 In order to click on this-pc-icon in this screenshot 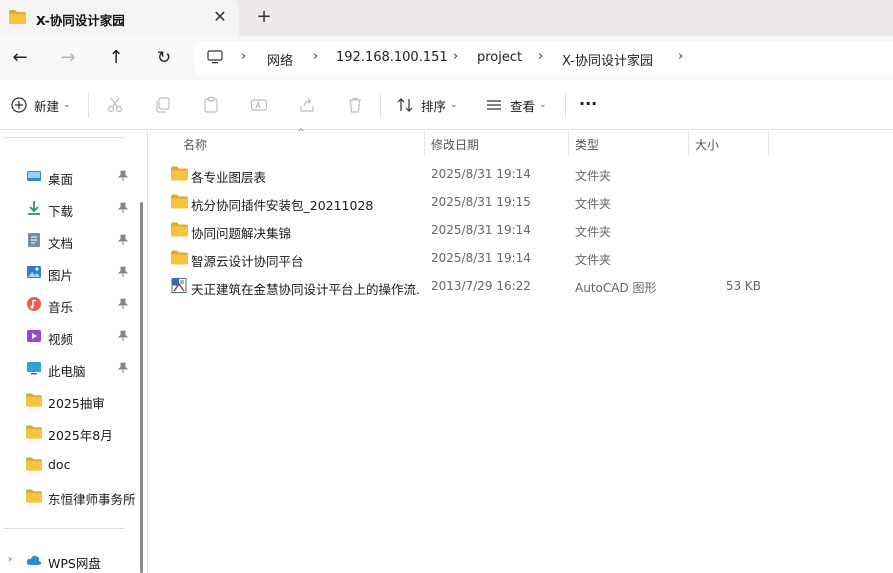, I will do `click(34, 368)`.